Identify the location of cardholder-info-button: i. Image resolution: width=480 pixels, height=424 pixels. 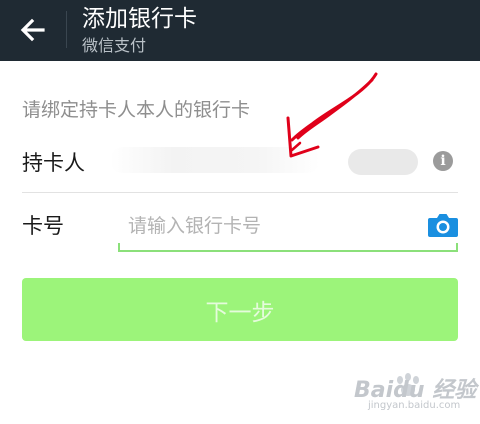
(443, 161).